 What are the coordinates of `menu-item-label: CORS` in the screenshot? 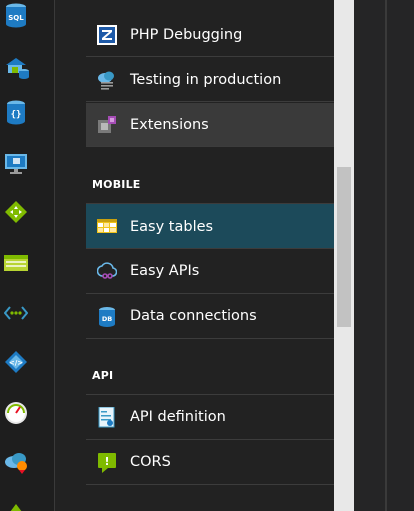 It's located at (150, 462).